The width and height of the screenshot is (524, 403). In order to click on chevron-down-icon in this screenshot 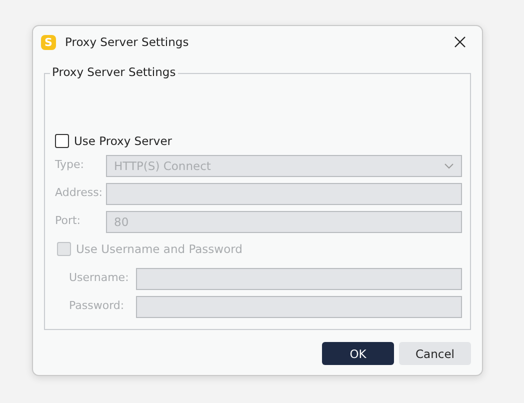, I will do `click(449, 166)`.